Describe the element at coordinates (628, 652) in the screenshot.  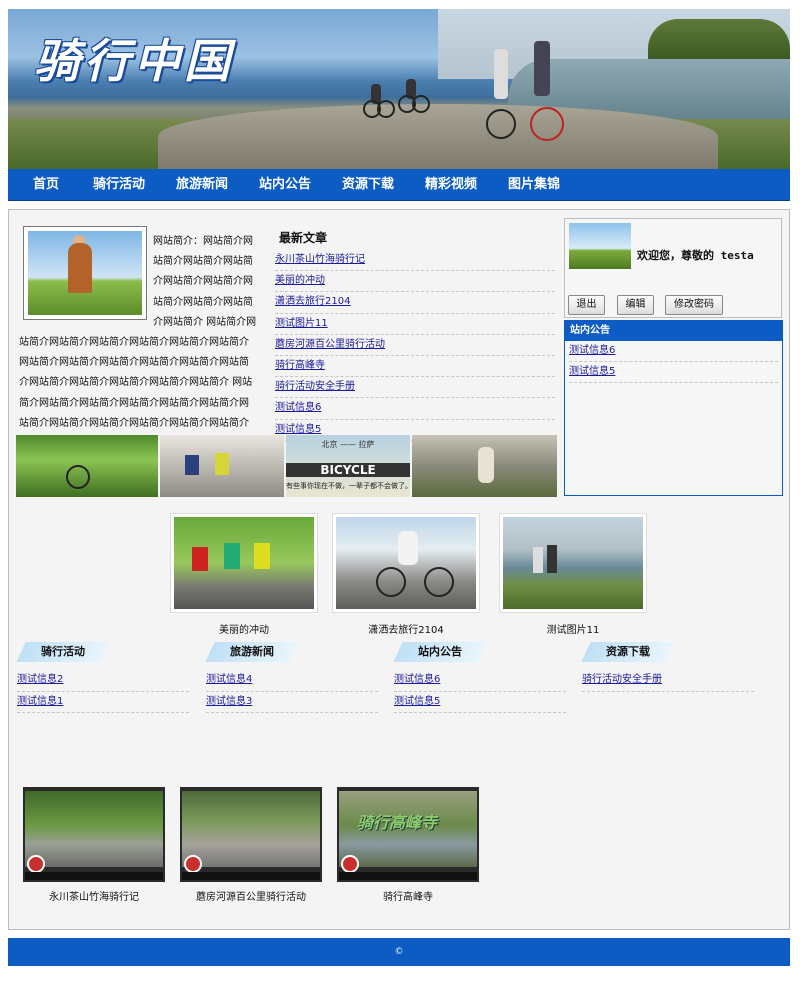
I see `section-title: 资源下载` at that location.